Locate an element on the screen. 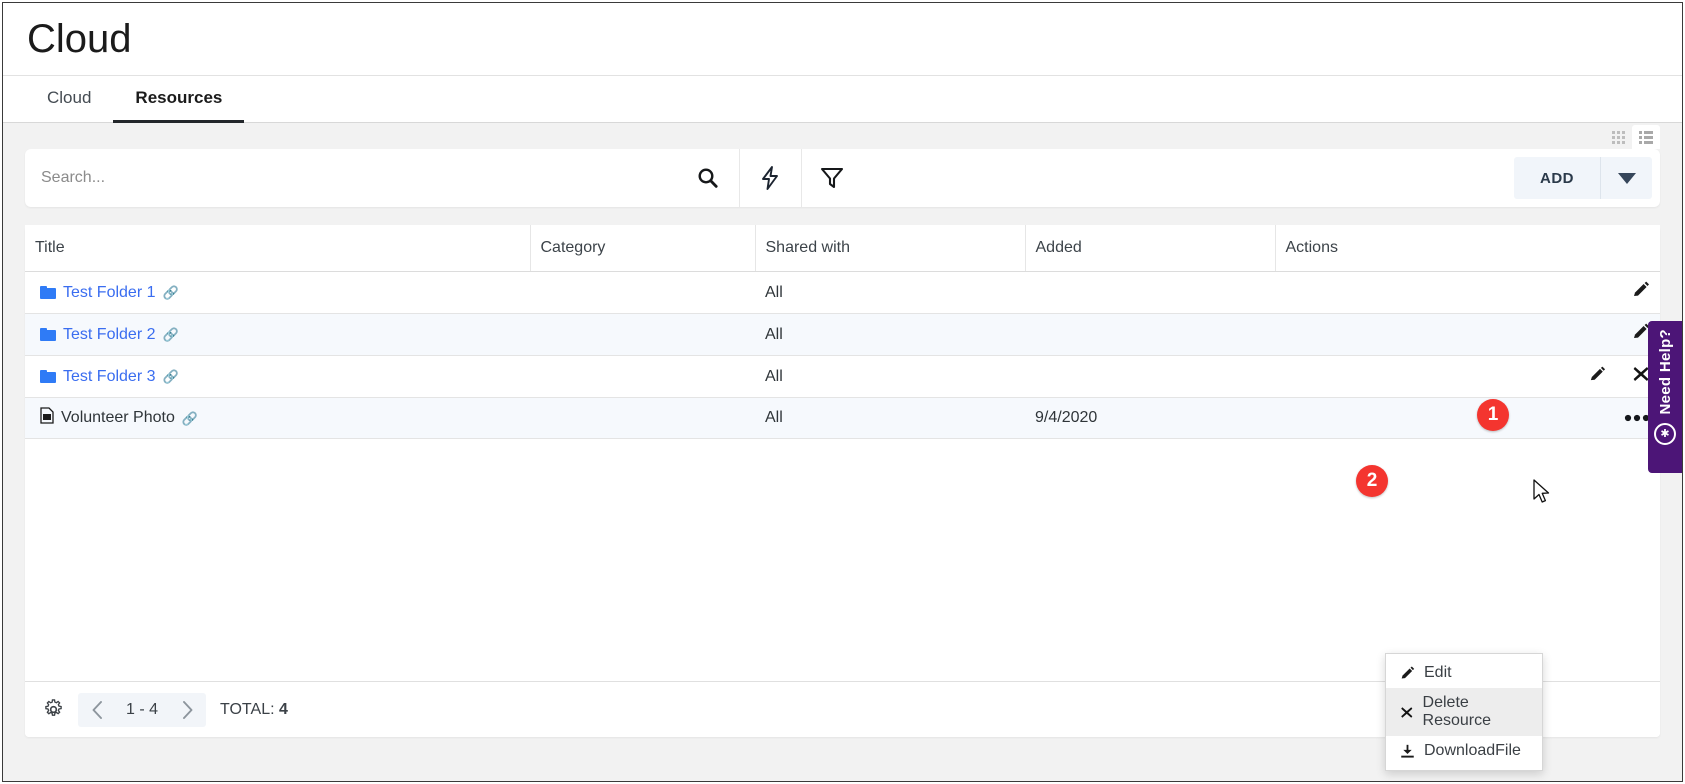 Image resolution: width=1685 pixels, height=784 pixels. grid-view-button is located at coordinates (1618, 137).